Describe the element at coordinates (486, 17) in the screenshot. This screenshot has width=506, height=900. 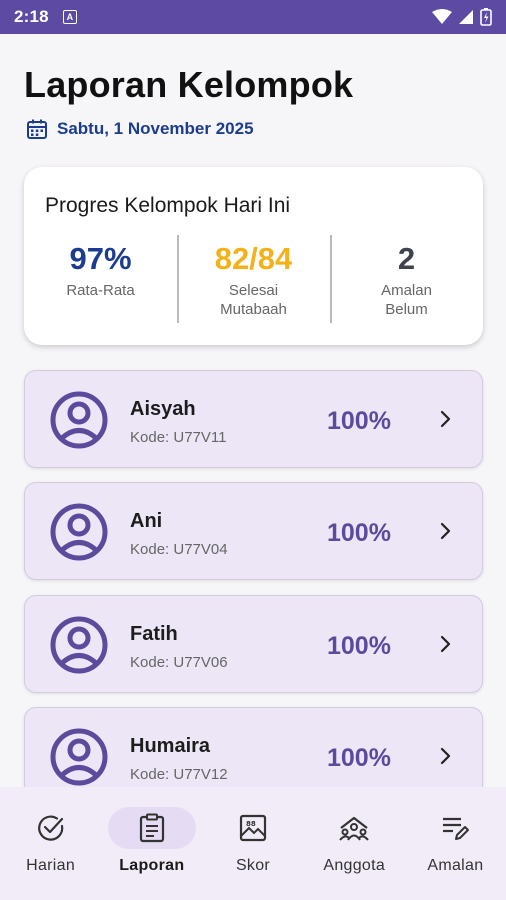
I see `battery-icon` at that location.